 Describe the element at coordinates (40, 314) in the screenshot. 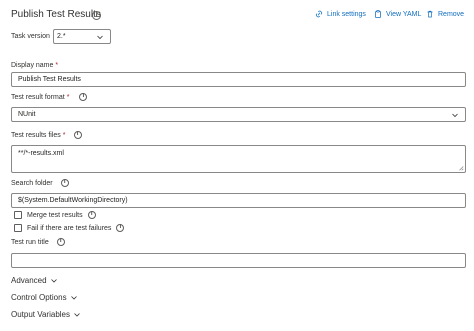

I see `output-variables-section-label: Output Variables` at that location.